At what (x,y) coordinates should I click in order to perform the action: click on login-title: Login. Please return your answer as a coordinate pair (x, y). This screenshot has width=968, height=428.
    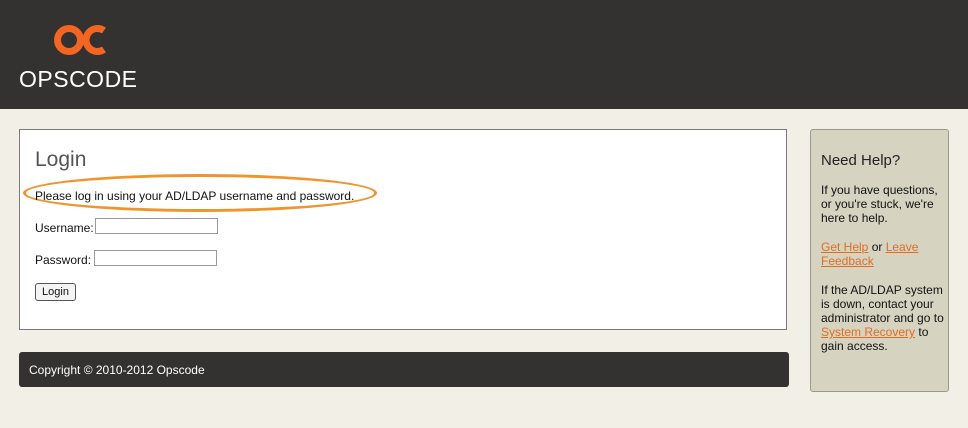
    Looking at the image, I should click on (61, 159).